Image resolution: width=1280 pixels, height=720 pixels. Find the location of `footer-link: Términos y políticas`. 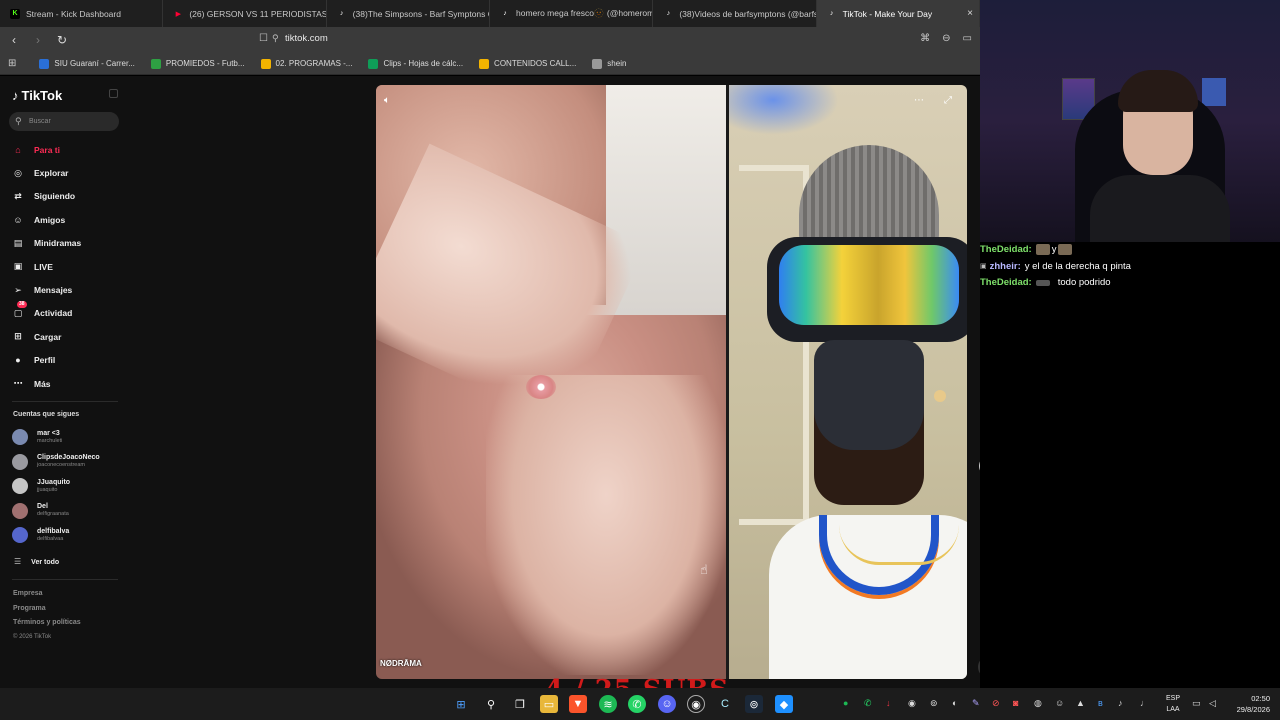

footer-link: Términos y políticas is located at coordinates (47, 622).